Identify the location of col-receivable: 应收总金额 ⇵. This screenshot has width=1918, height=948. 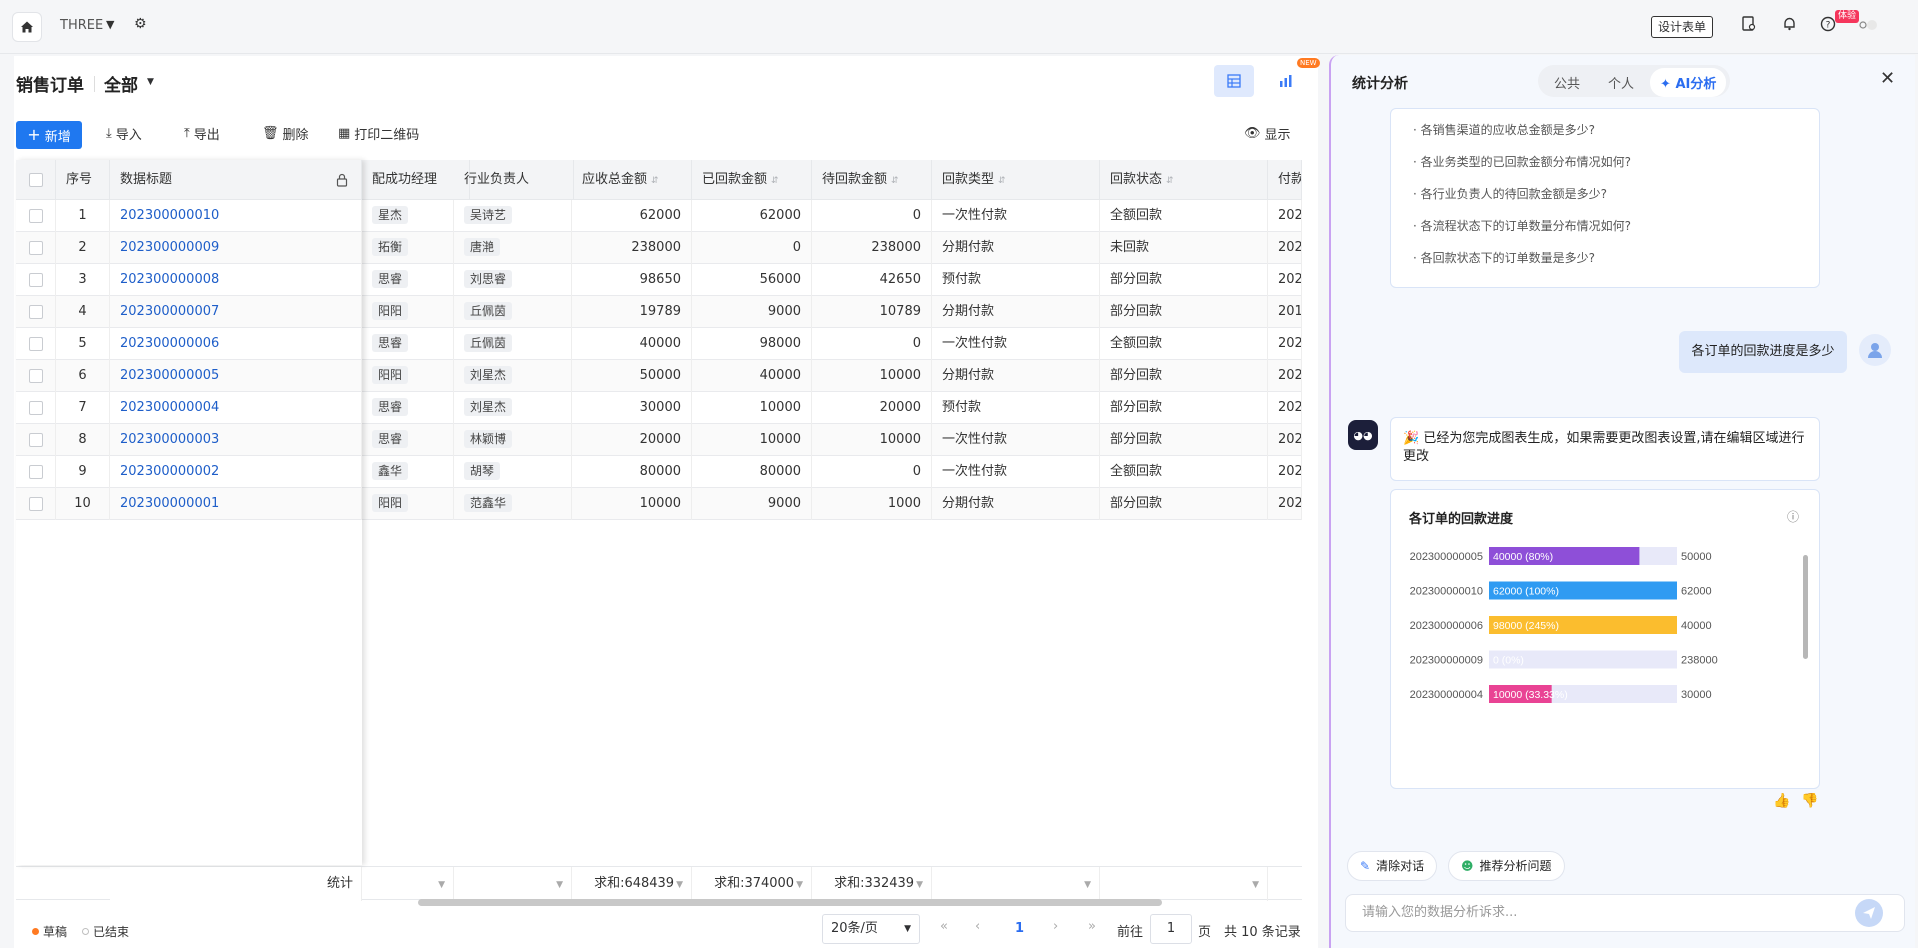
(632, 180).